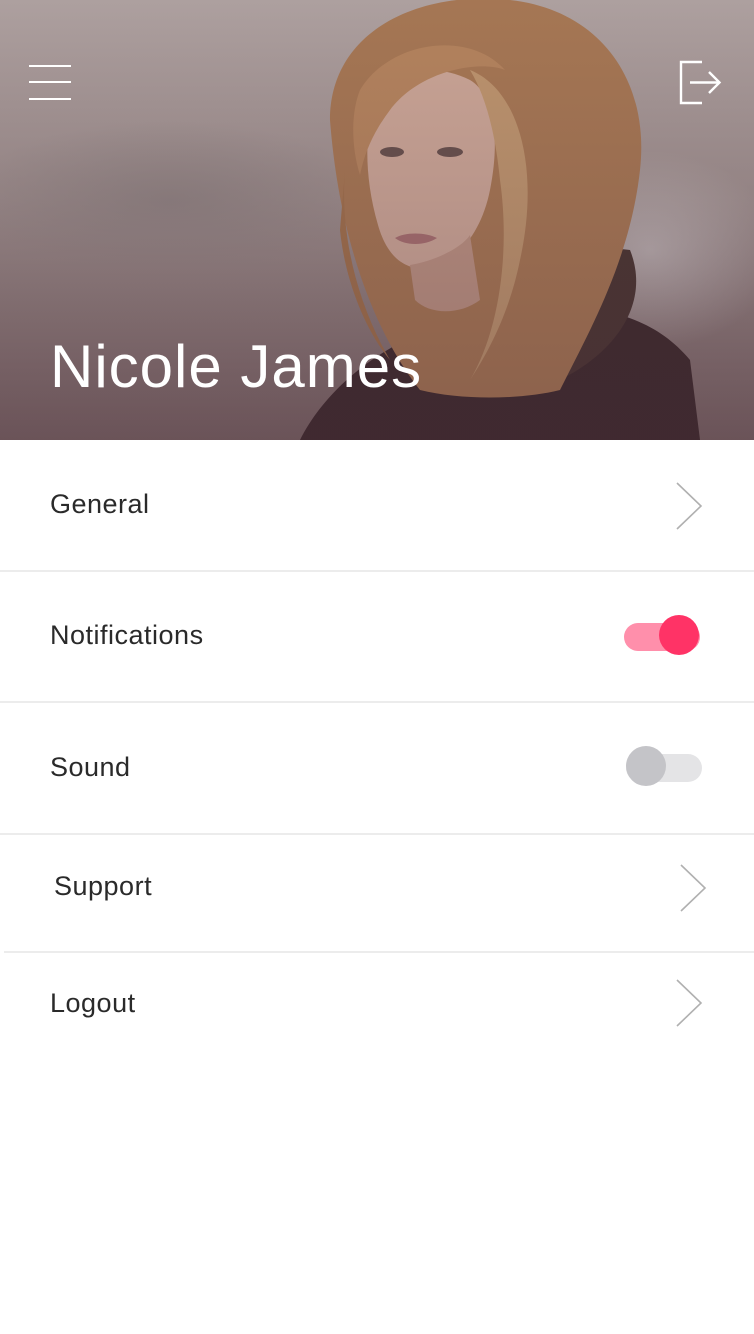 The height and width of the screenshot is (1334, 754). I want to click on settings-item-sound: Sound, so click(377, 768).